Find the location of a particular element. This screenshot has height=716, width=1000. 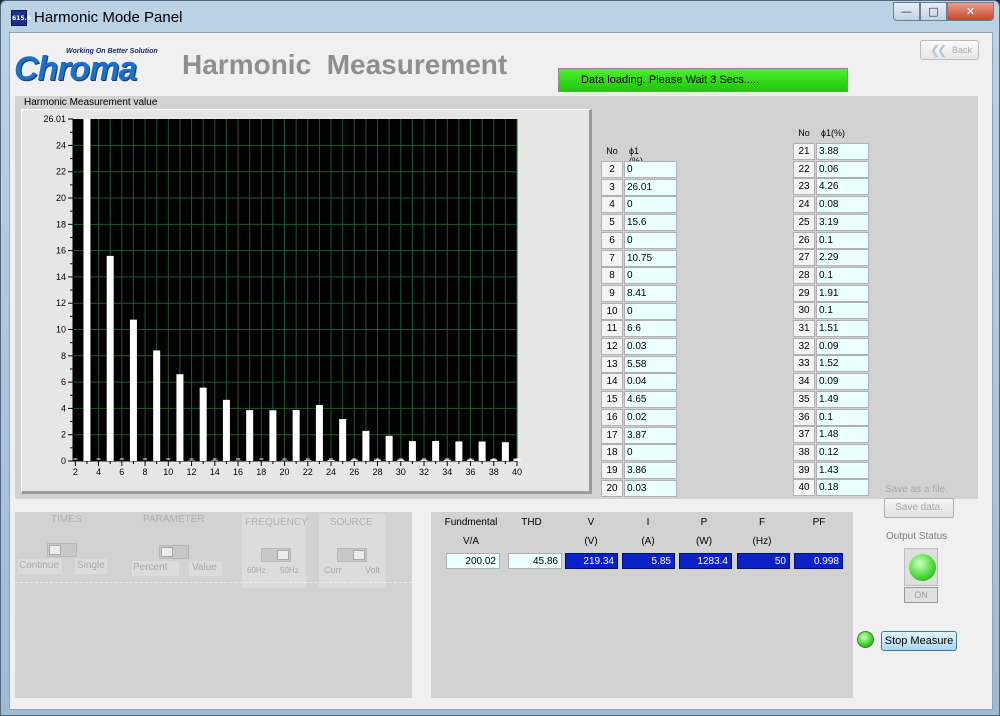

harmonic-percent: 1.51 is located at coordinates (842, 328).